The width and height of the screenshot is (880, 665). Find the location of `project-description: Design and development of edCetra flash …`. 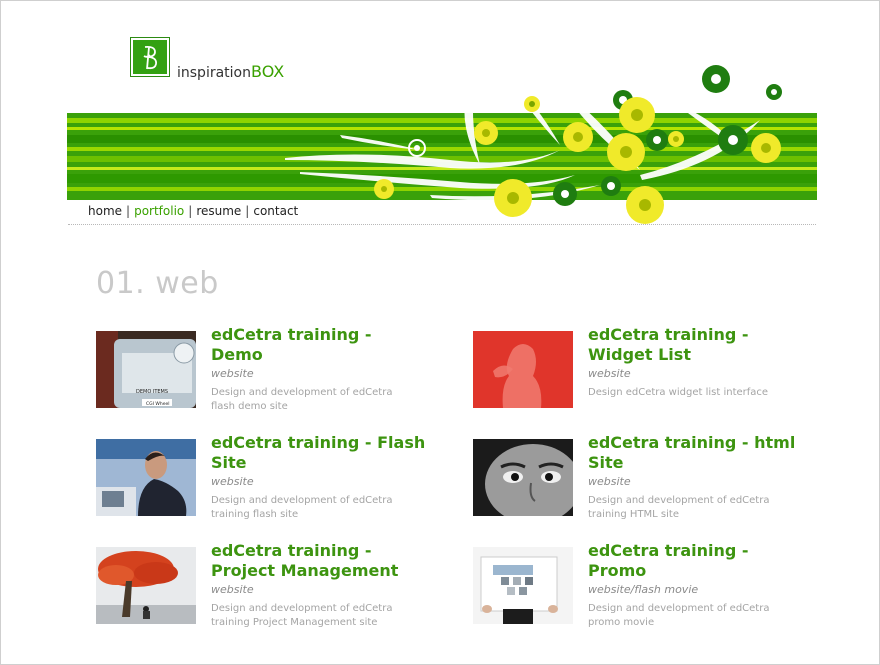

project-description: Design and development of edCetra flash … is located at coordinates (302, 399).